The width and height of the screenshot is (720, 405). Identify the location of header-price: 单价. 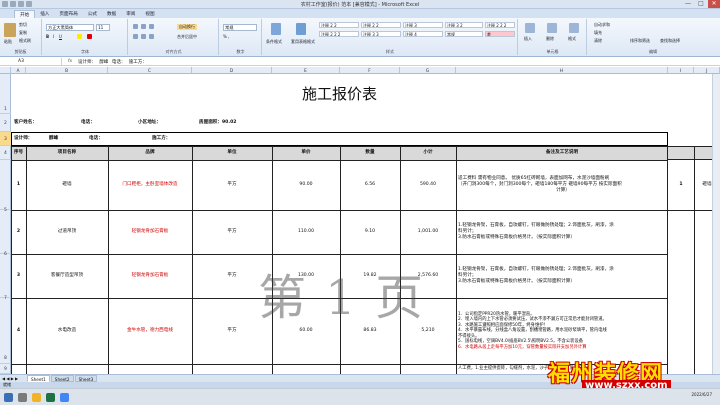
(306, 153).